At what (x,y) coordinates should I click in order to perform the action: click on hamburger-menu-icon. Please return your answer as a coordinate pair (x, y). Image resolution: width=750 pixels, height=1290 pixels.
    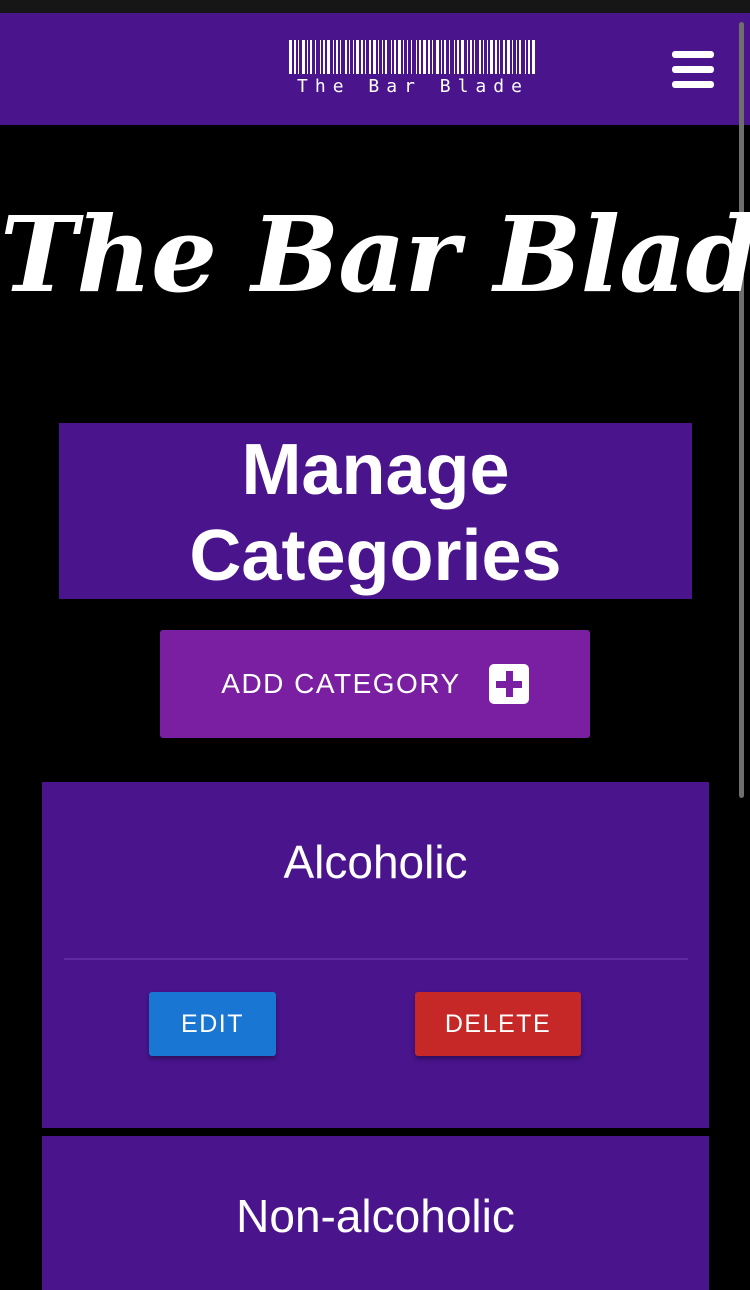
    Looking at the image, I should click on (693, 70).